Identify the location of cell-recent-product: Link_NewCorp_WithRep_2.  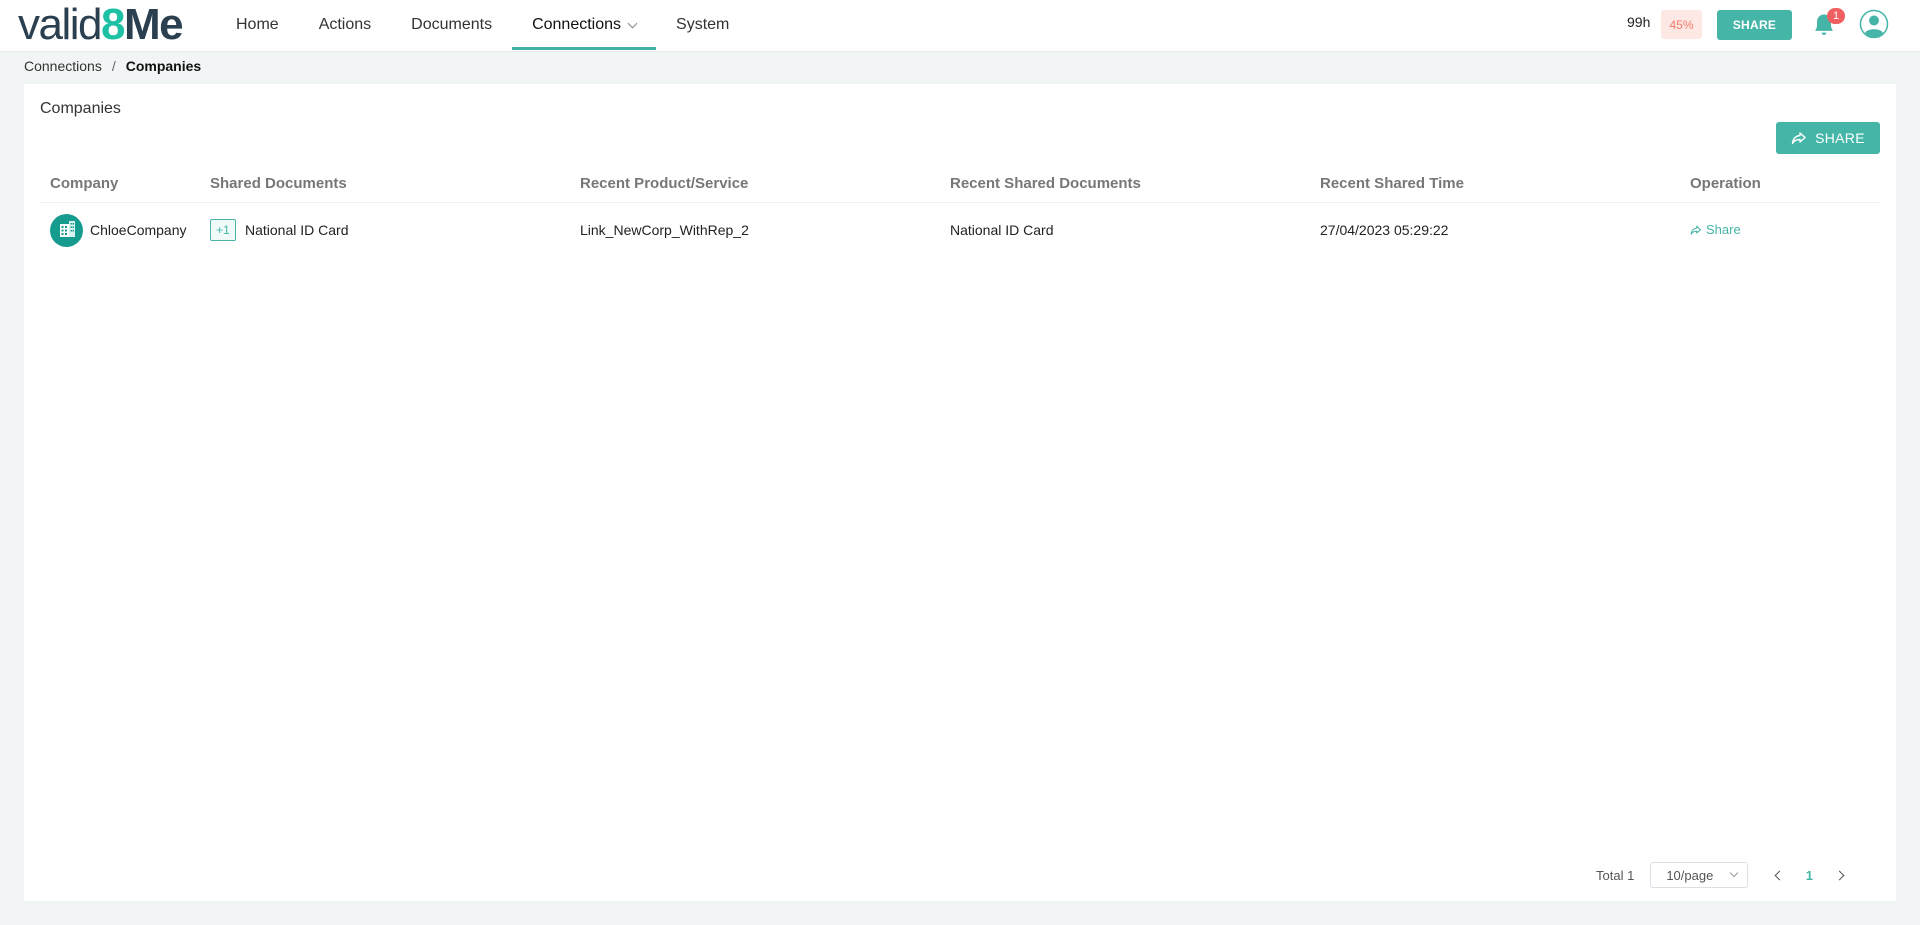
(664, 230).